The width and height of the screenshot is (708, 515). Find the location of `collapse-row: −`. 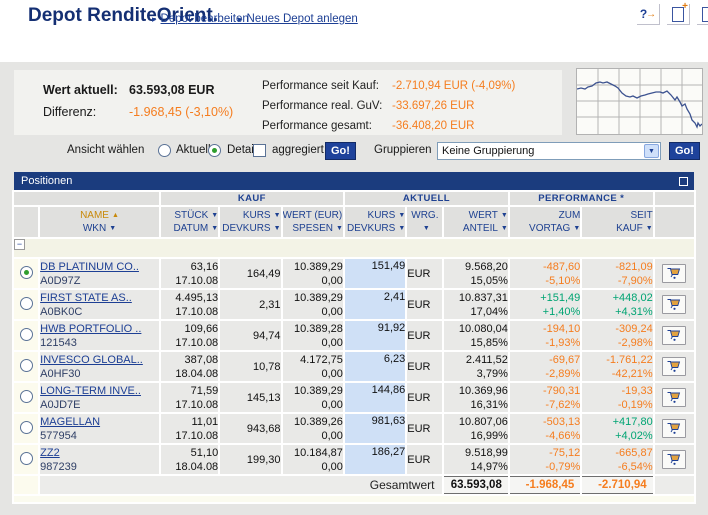

collapse-row: − is located at coordinates (354, 248).